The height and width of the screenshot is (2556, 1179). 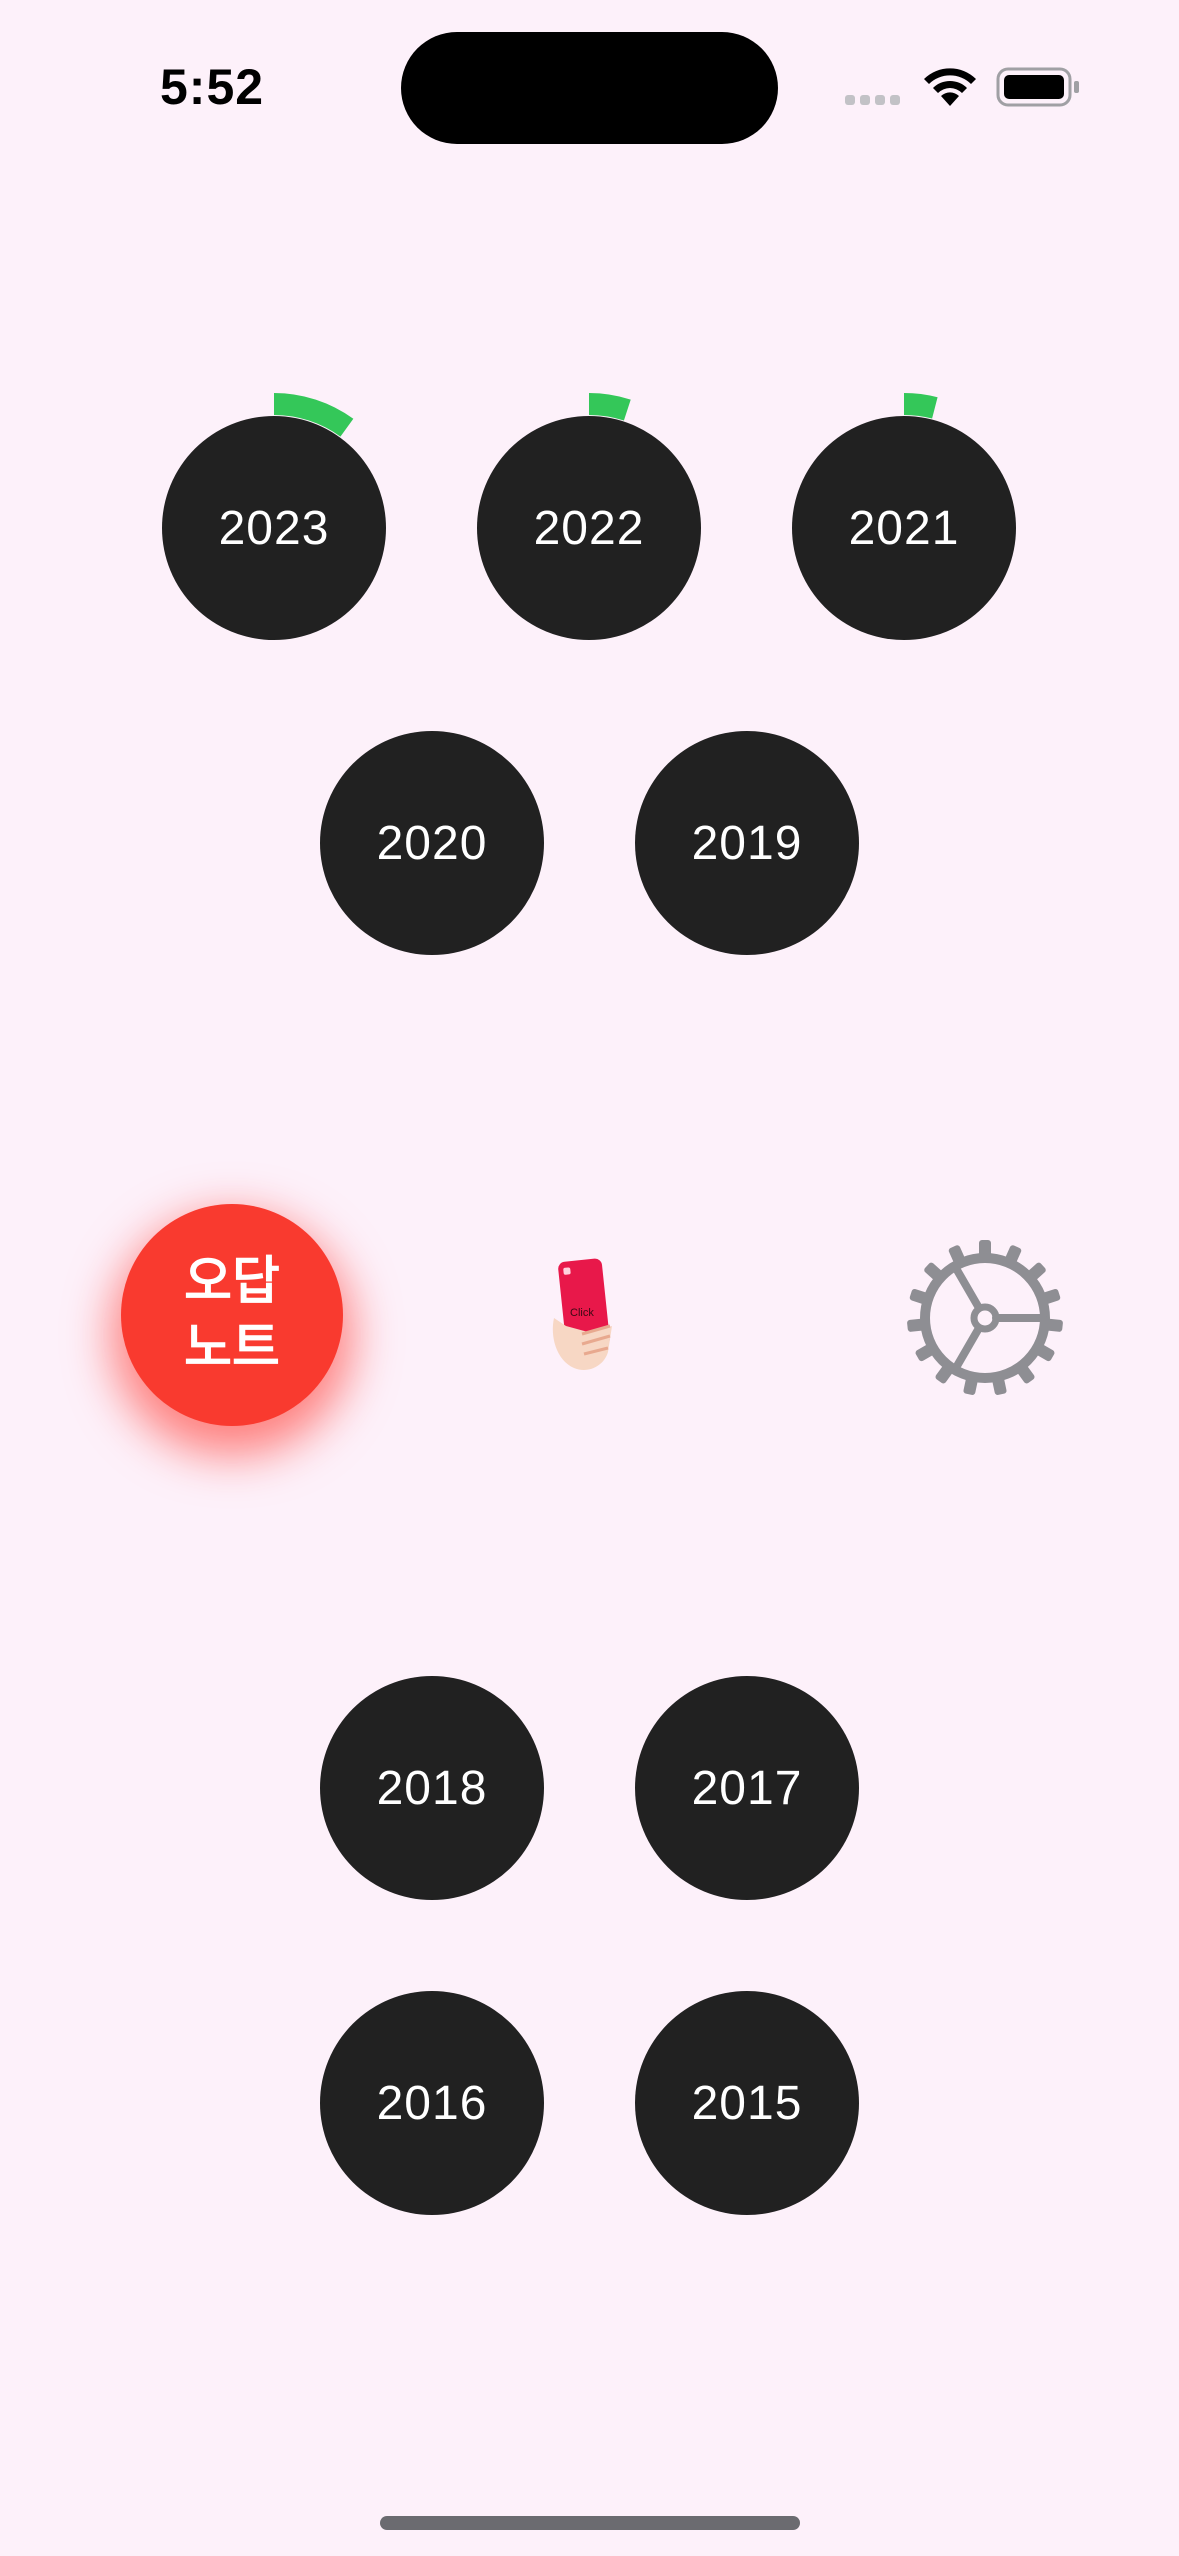 I want to click on year-label: 2020, so click(x=432, y=843).